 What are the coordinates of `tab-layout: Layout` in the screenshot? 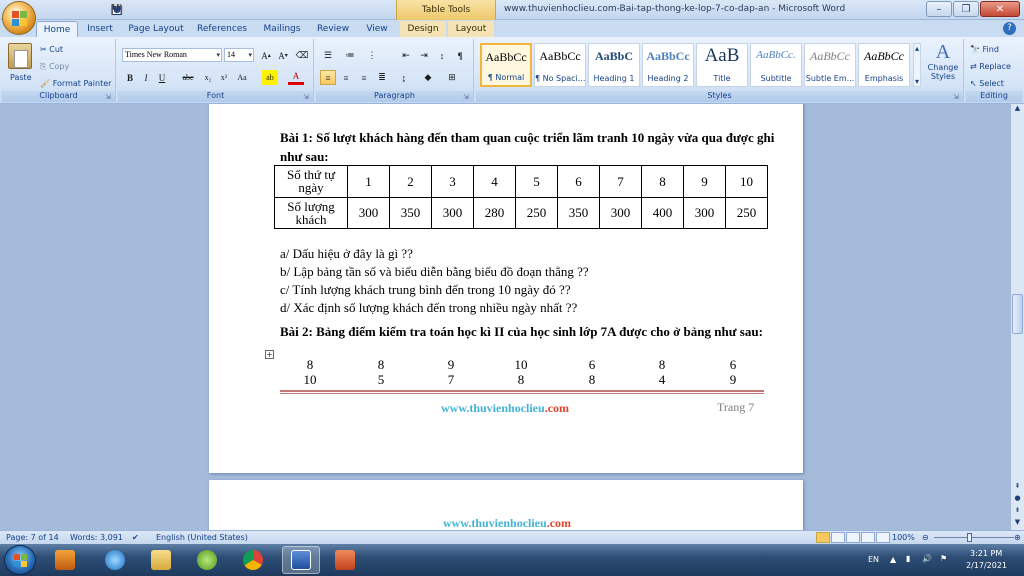 It's located at (471, 29).